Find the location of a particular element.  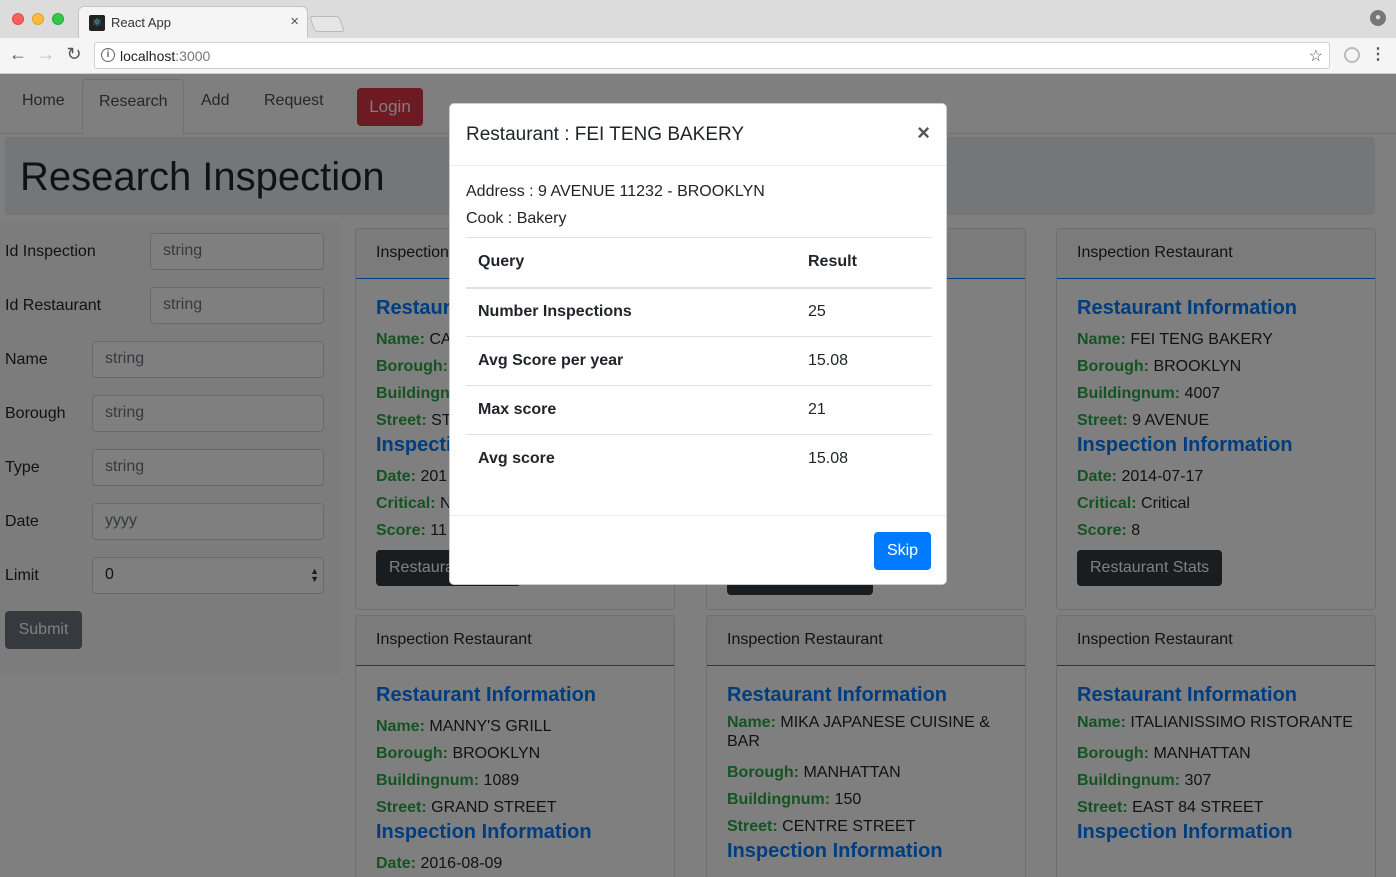

table-row: Max score 21 is located at coordinates (699, 410).